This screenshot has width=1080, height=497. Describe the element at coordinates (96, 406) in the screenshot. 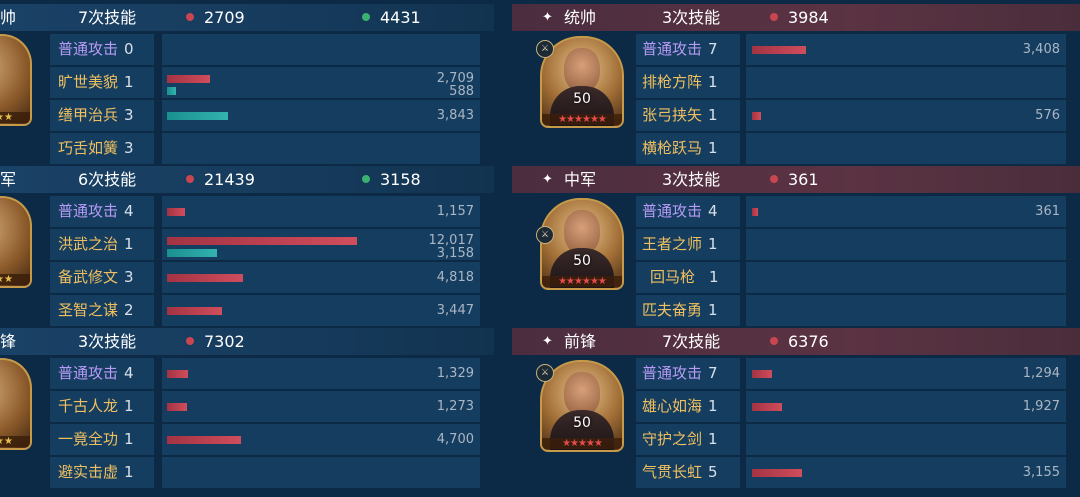

I see `skill-name: 千古人龙 1` at that location.